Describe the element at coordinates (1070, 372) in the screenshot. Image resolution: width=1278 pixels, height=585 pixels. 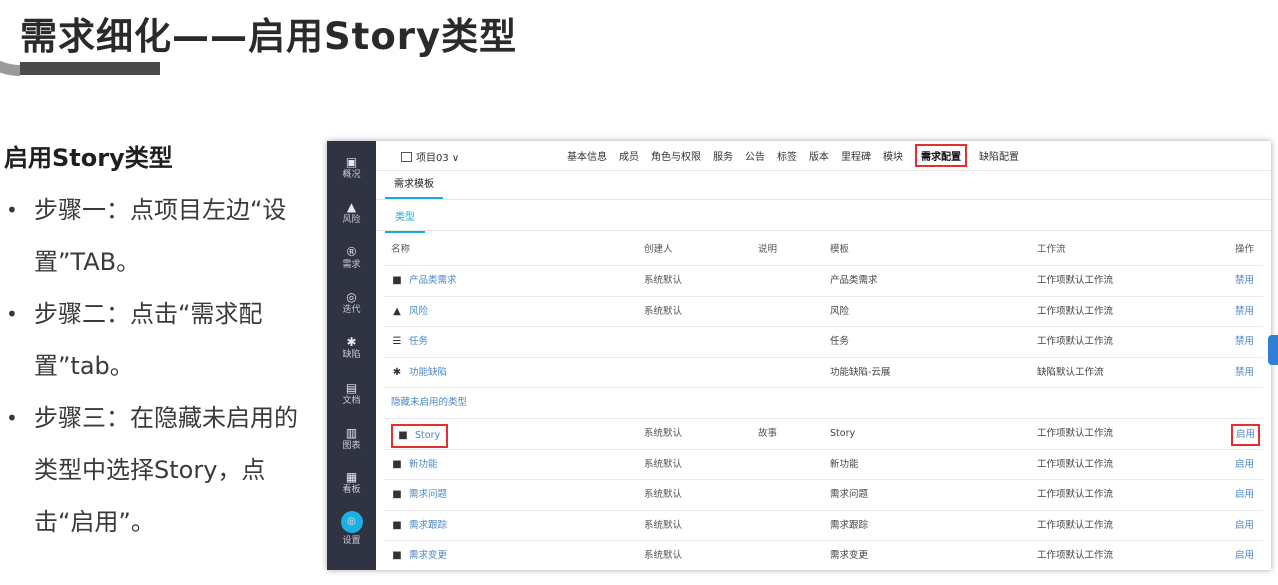
I see `cell-workflow: 缺陷默认工作流` at that location.